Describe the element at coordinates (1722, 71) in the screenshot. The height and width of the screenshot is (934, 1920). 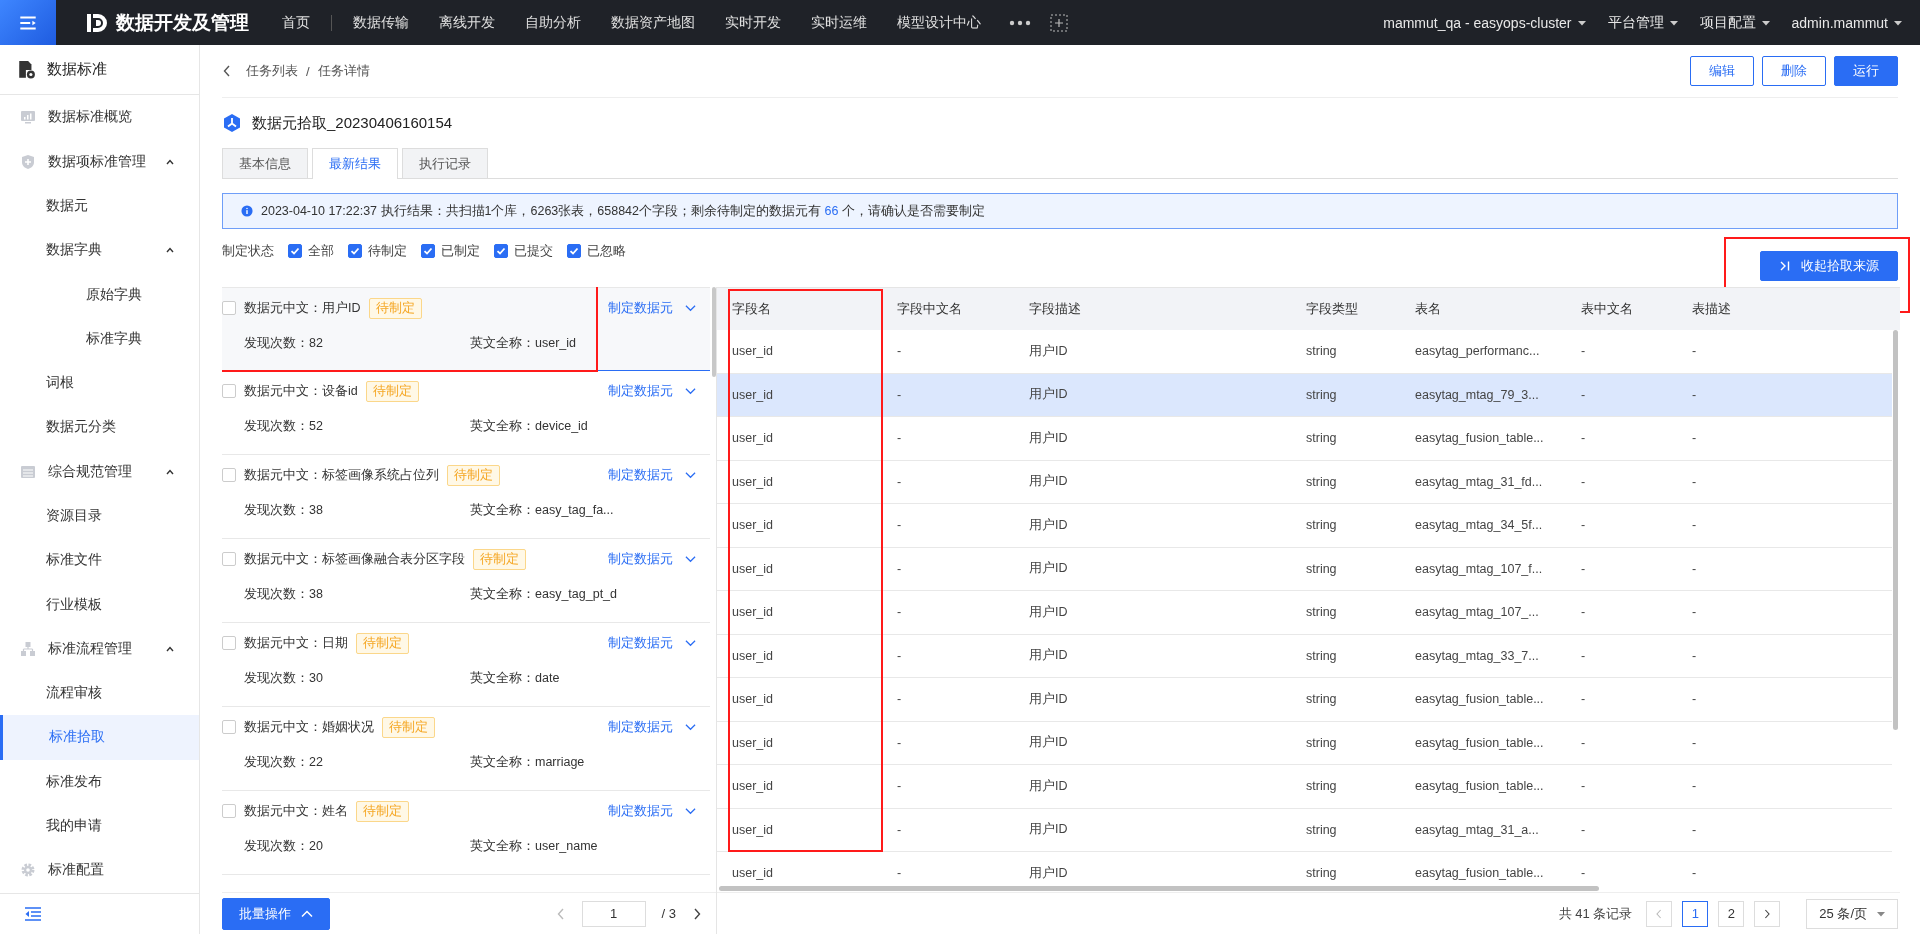
I see `action-button: 编辑` at that location.